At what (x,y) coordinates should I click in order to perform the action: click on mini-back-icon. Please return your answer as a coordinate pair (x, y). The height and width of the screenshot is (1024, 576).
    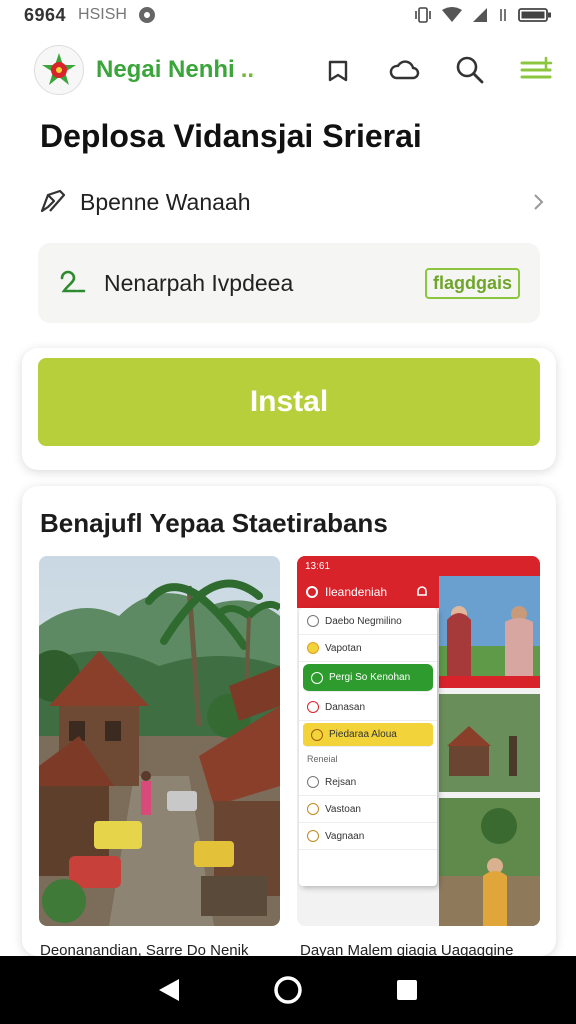
    Looking at the image, I should click on (312, 592).